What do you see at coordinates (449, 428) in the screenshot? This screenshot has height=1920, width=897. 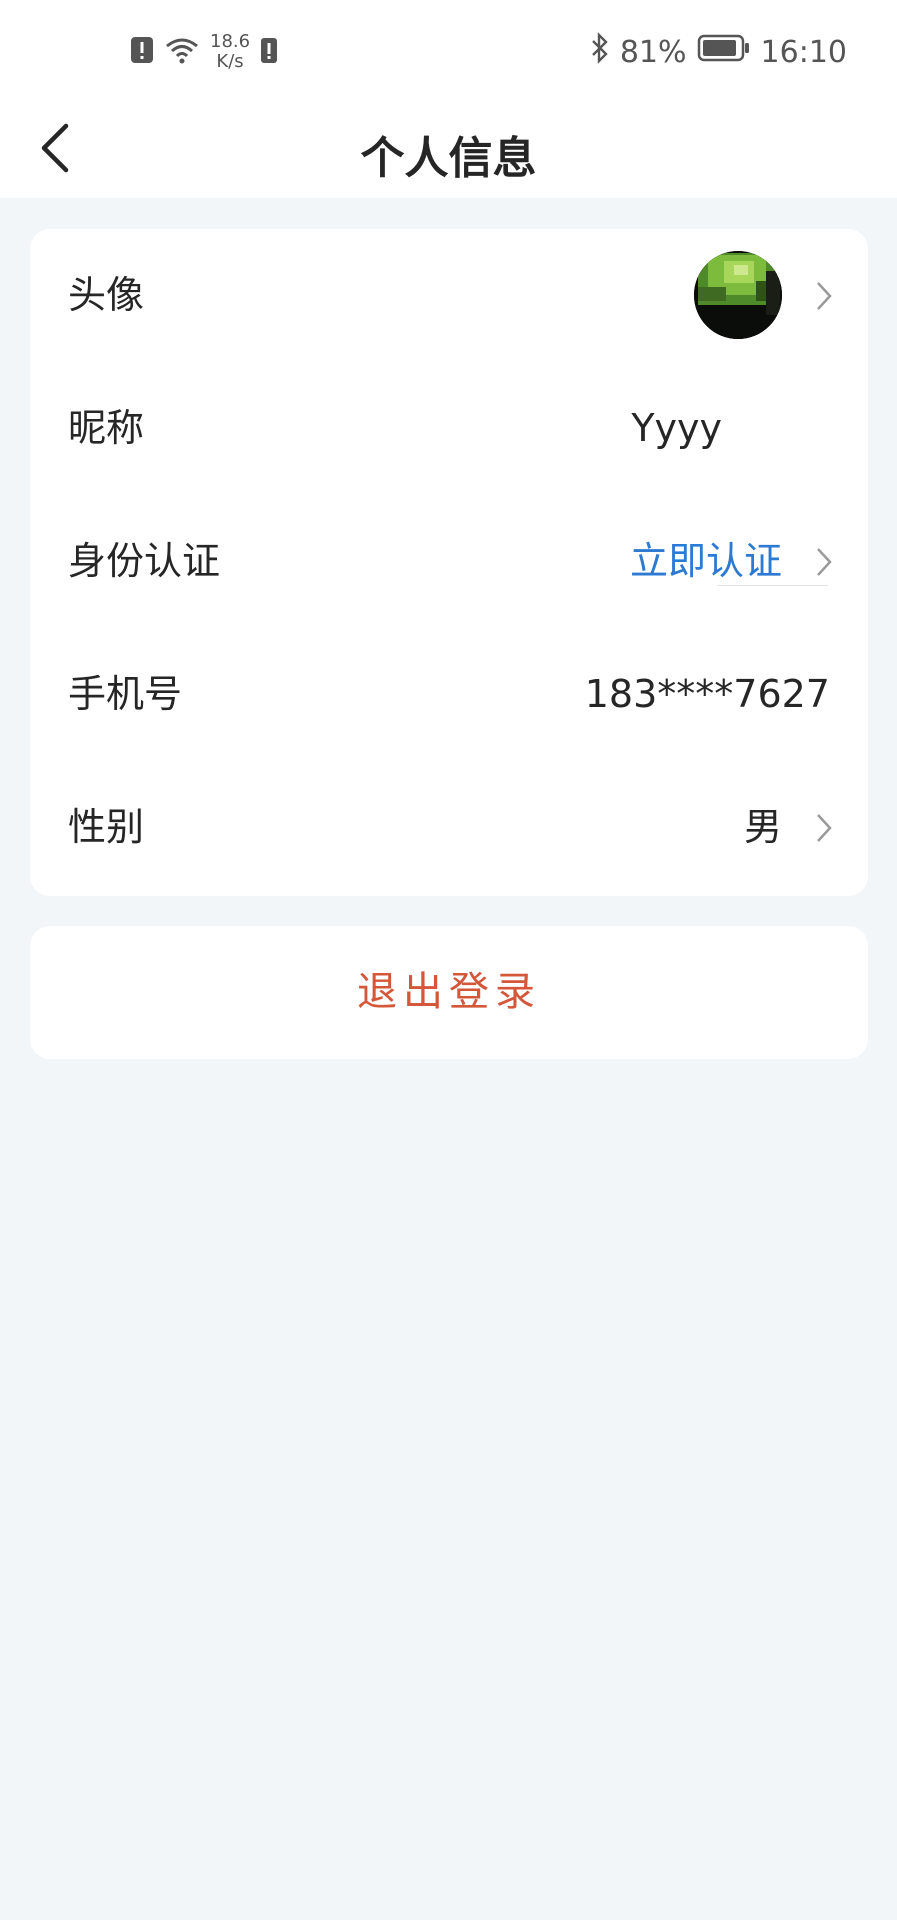 I see `nickname-row: 昵称 Yyyy` at bounding box center [449, 428].